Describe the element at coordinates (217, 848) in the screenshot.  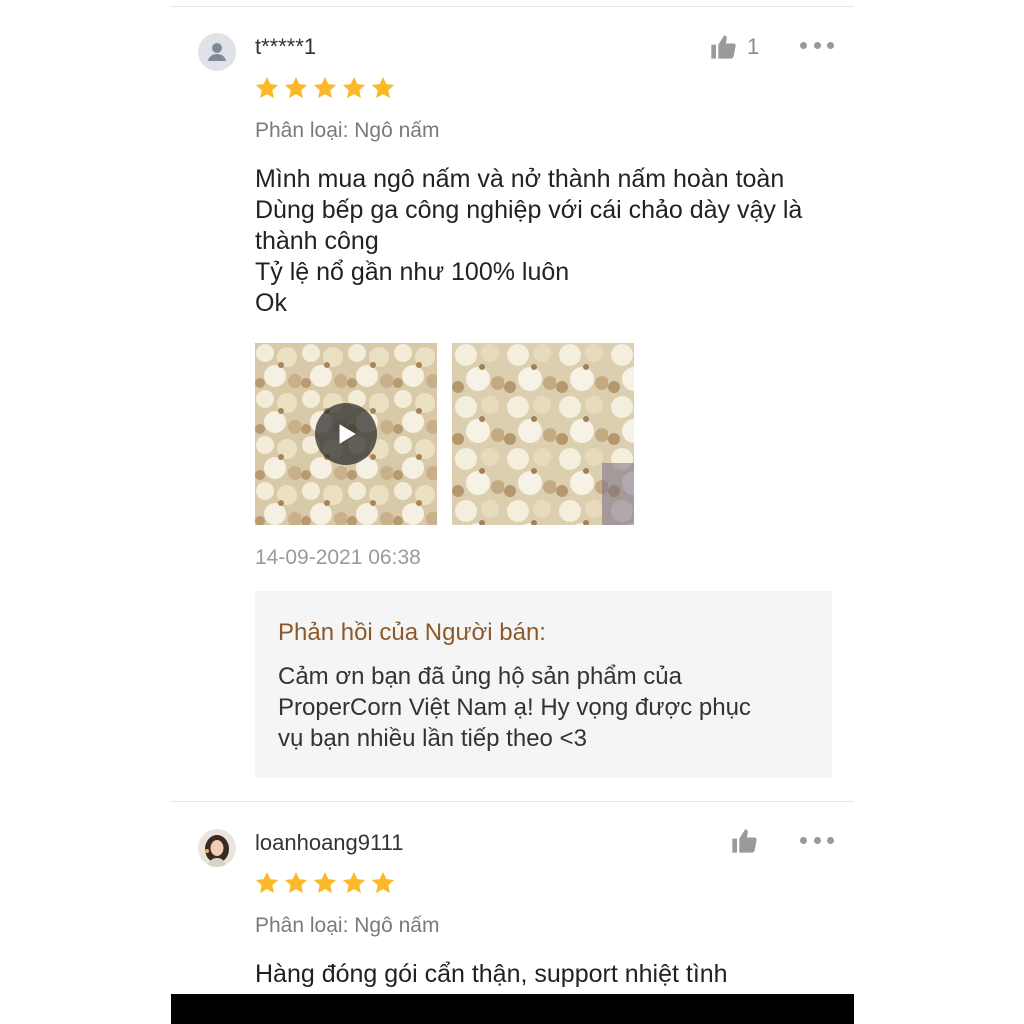
I see `user-avatar` at that location.